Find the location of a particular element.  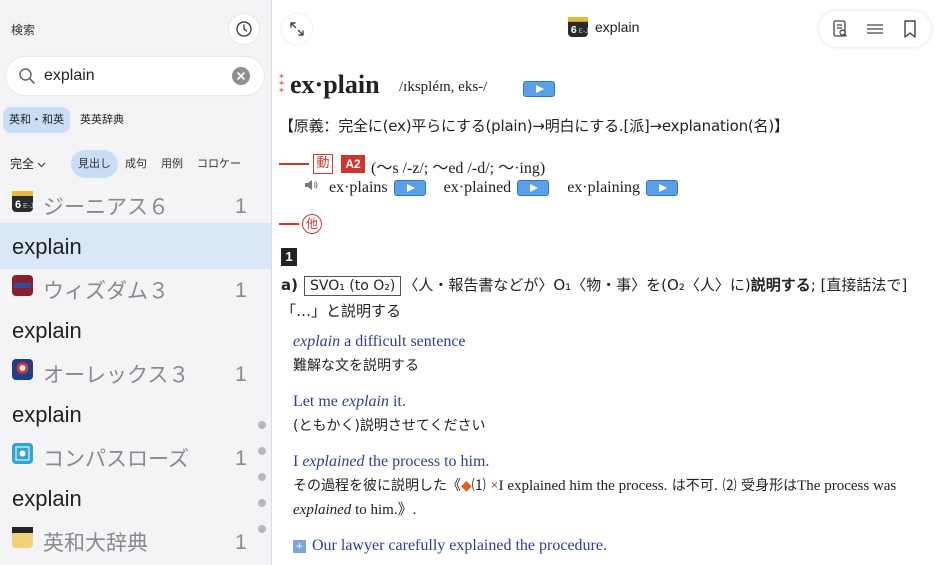

dictionary-header: 英和大辞典 1 is located at coordinates (135, 540).